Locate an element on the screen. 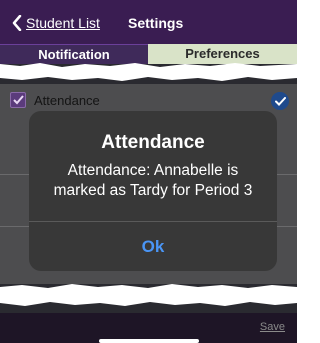 Image resolution: width=320 pixels, height=343 pixels. attendance-checkbox is located at coordinates (18, 100).